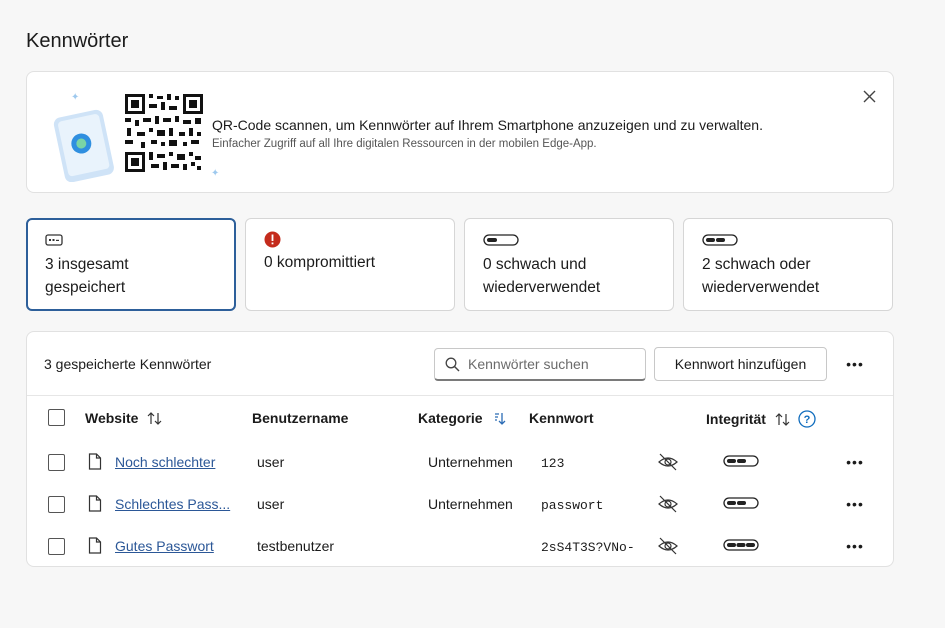 This screenshot has width=945, height=628. I want to click on column-website-label: Website, so click(112, 418).